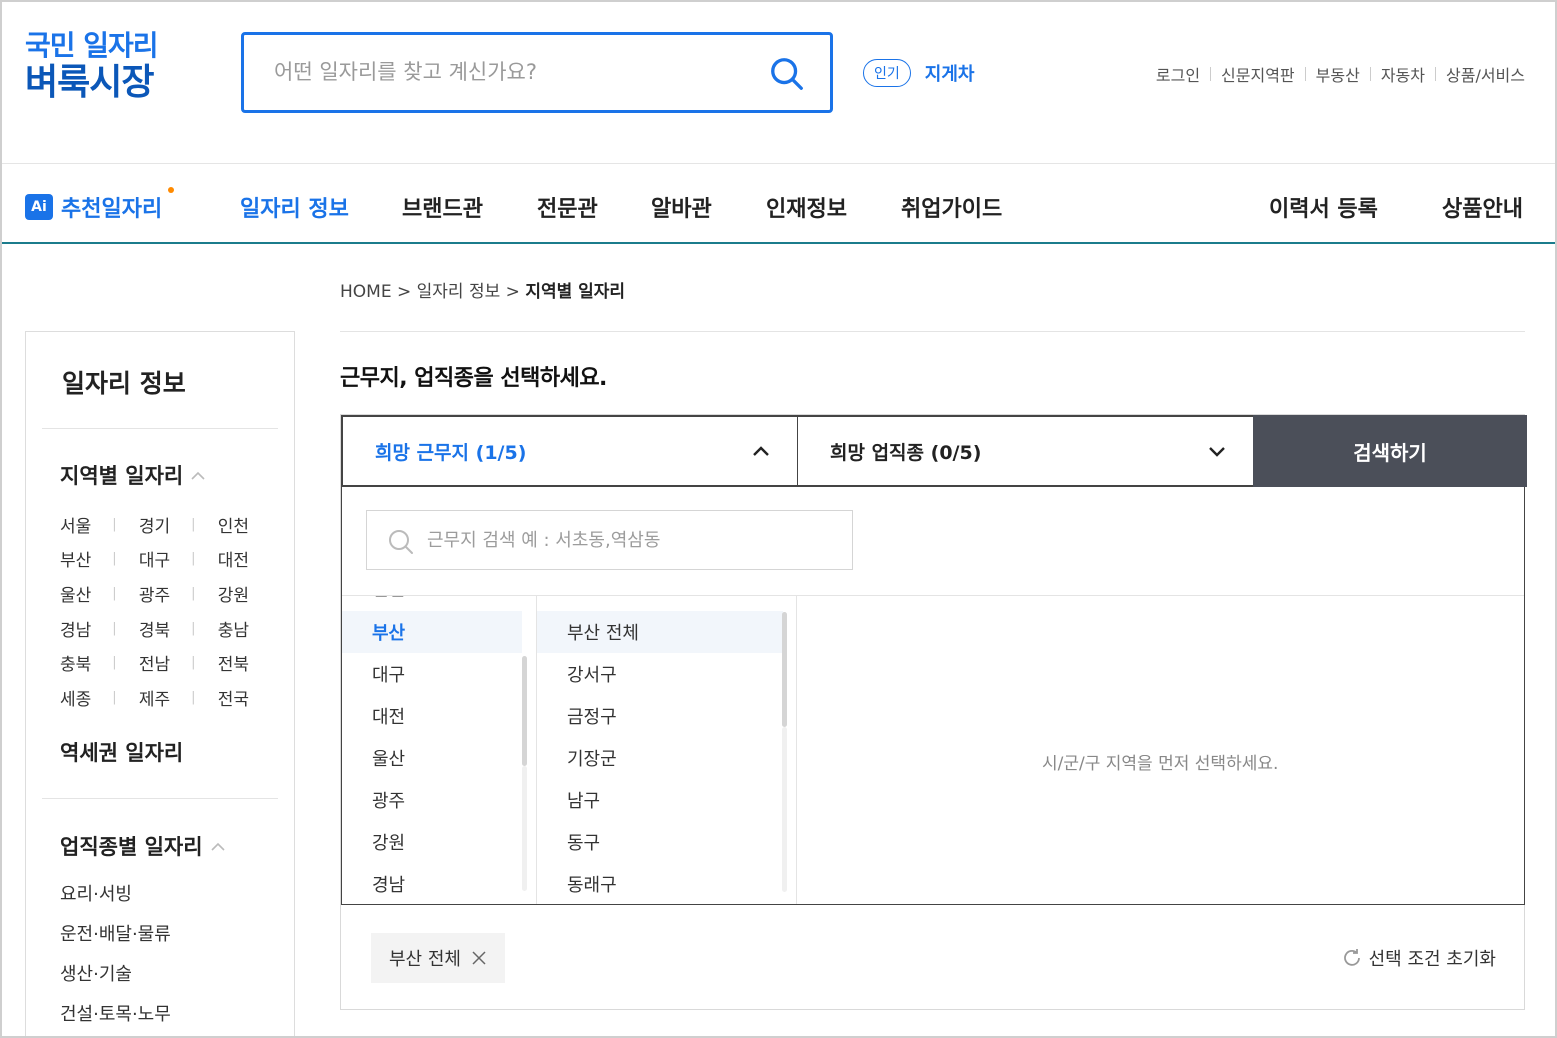  I want to click on region-gyeongnam: 경남, so click(86, 628).